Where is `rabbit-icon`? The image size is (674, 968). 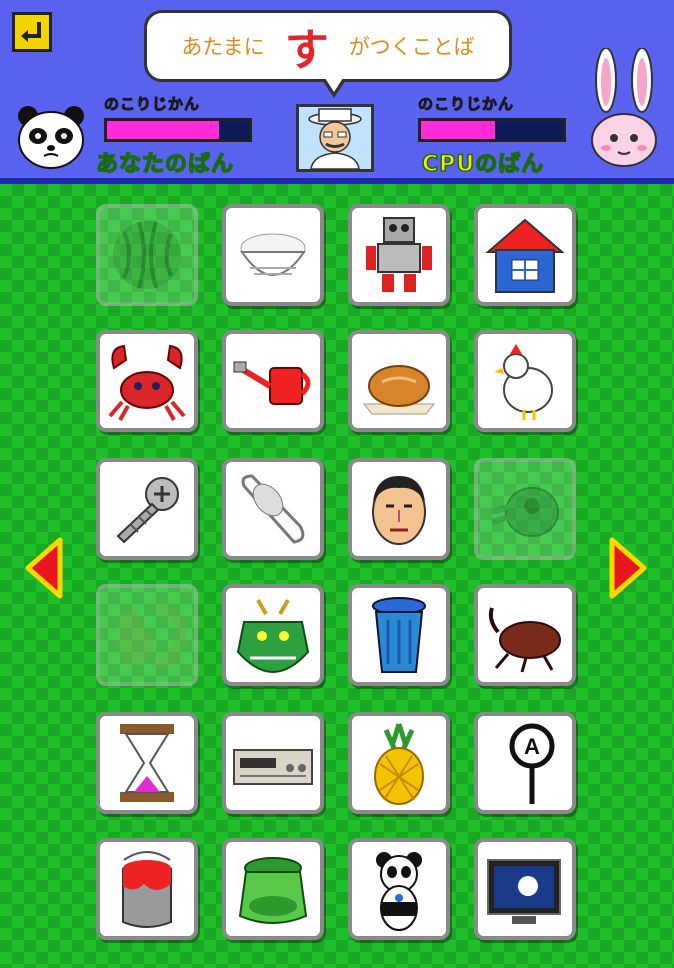 rabbit-icon is located at coordinates (624, 107).